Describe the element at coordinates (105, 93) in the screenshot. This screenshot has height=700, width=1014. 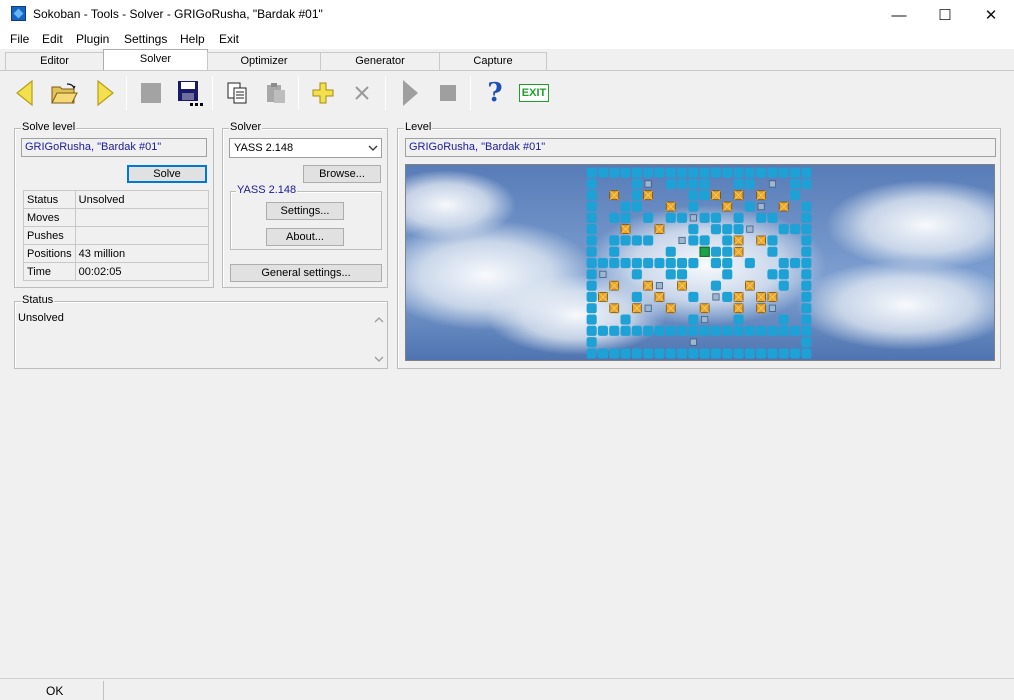
I see `next-arrow-icon` at that location.